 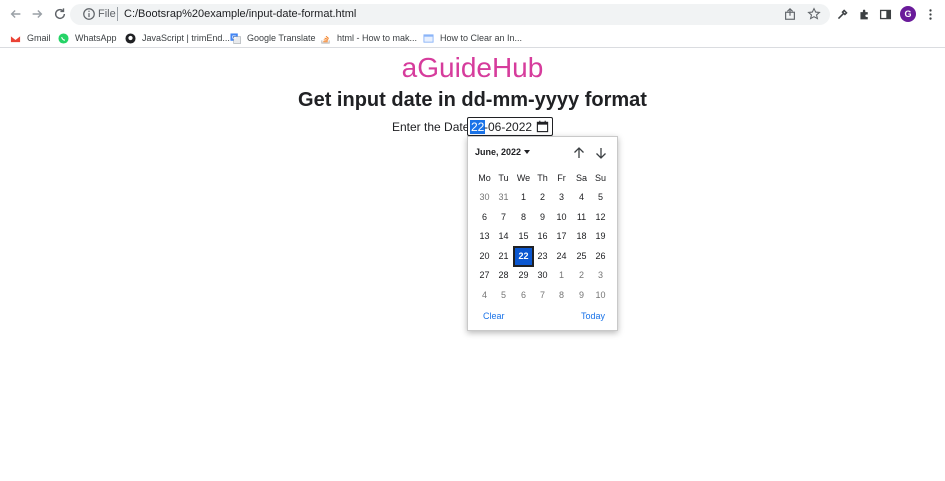 What do you see at coordinates (325, 39) in the screenshot?
I see `stackoverflow-icon` at bounding box center [325, 39].